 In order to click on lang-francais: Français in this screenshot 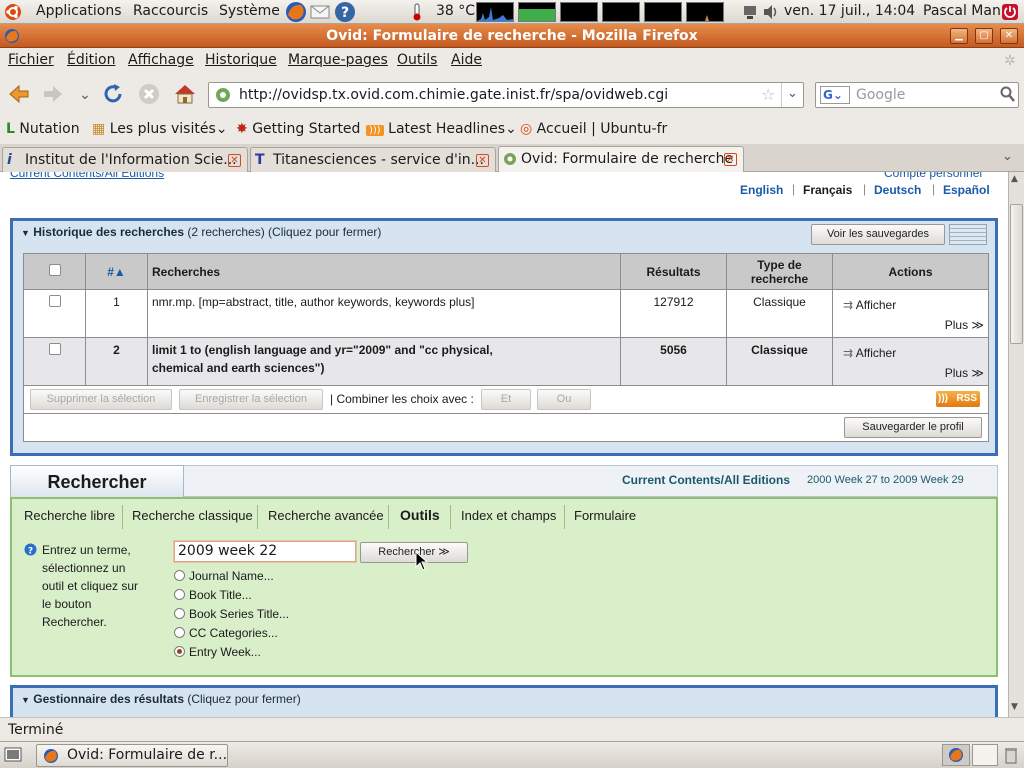, I will do `click(827, 190)`.